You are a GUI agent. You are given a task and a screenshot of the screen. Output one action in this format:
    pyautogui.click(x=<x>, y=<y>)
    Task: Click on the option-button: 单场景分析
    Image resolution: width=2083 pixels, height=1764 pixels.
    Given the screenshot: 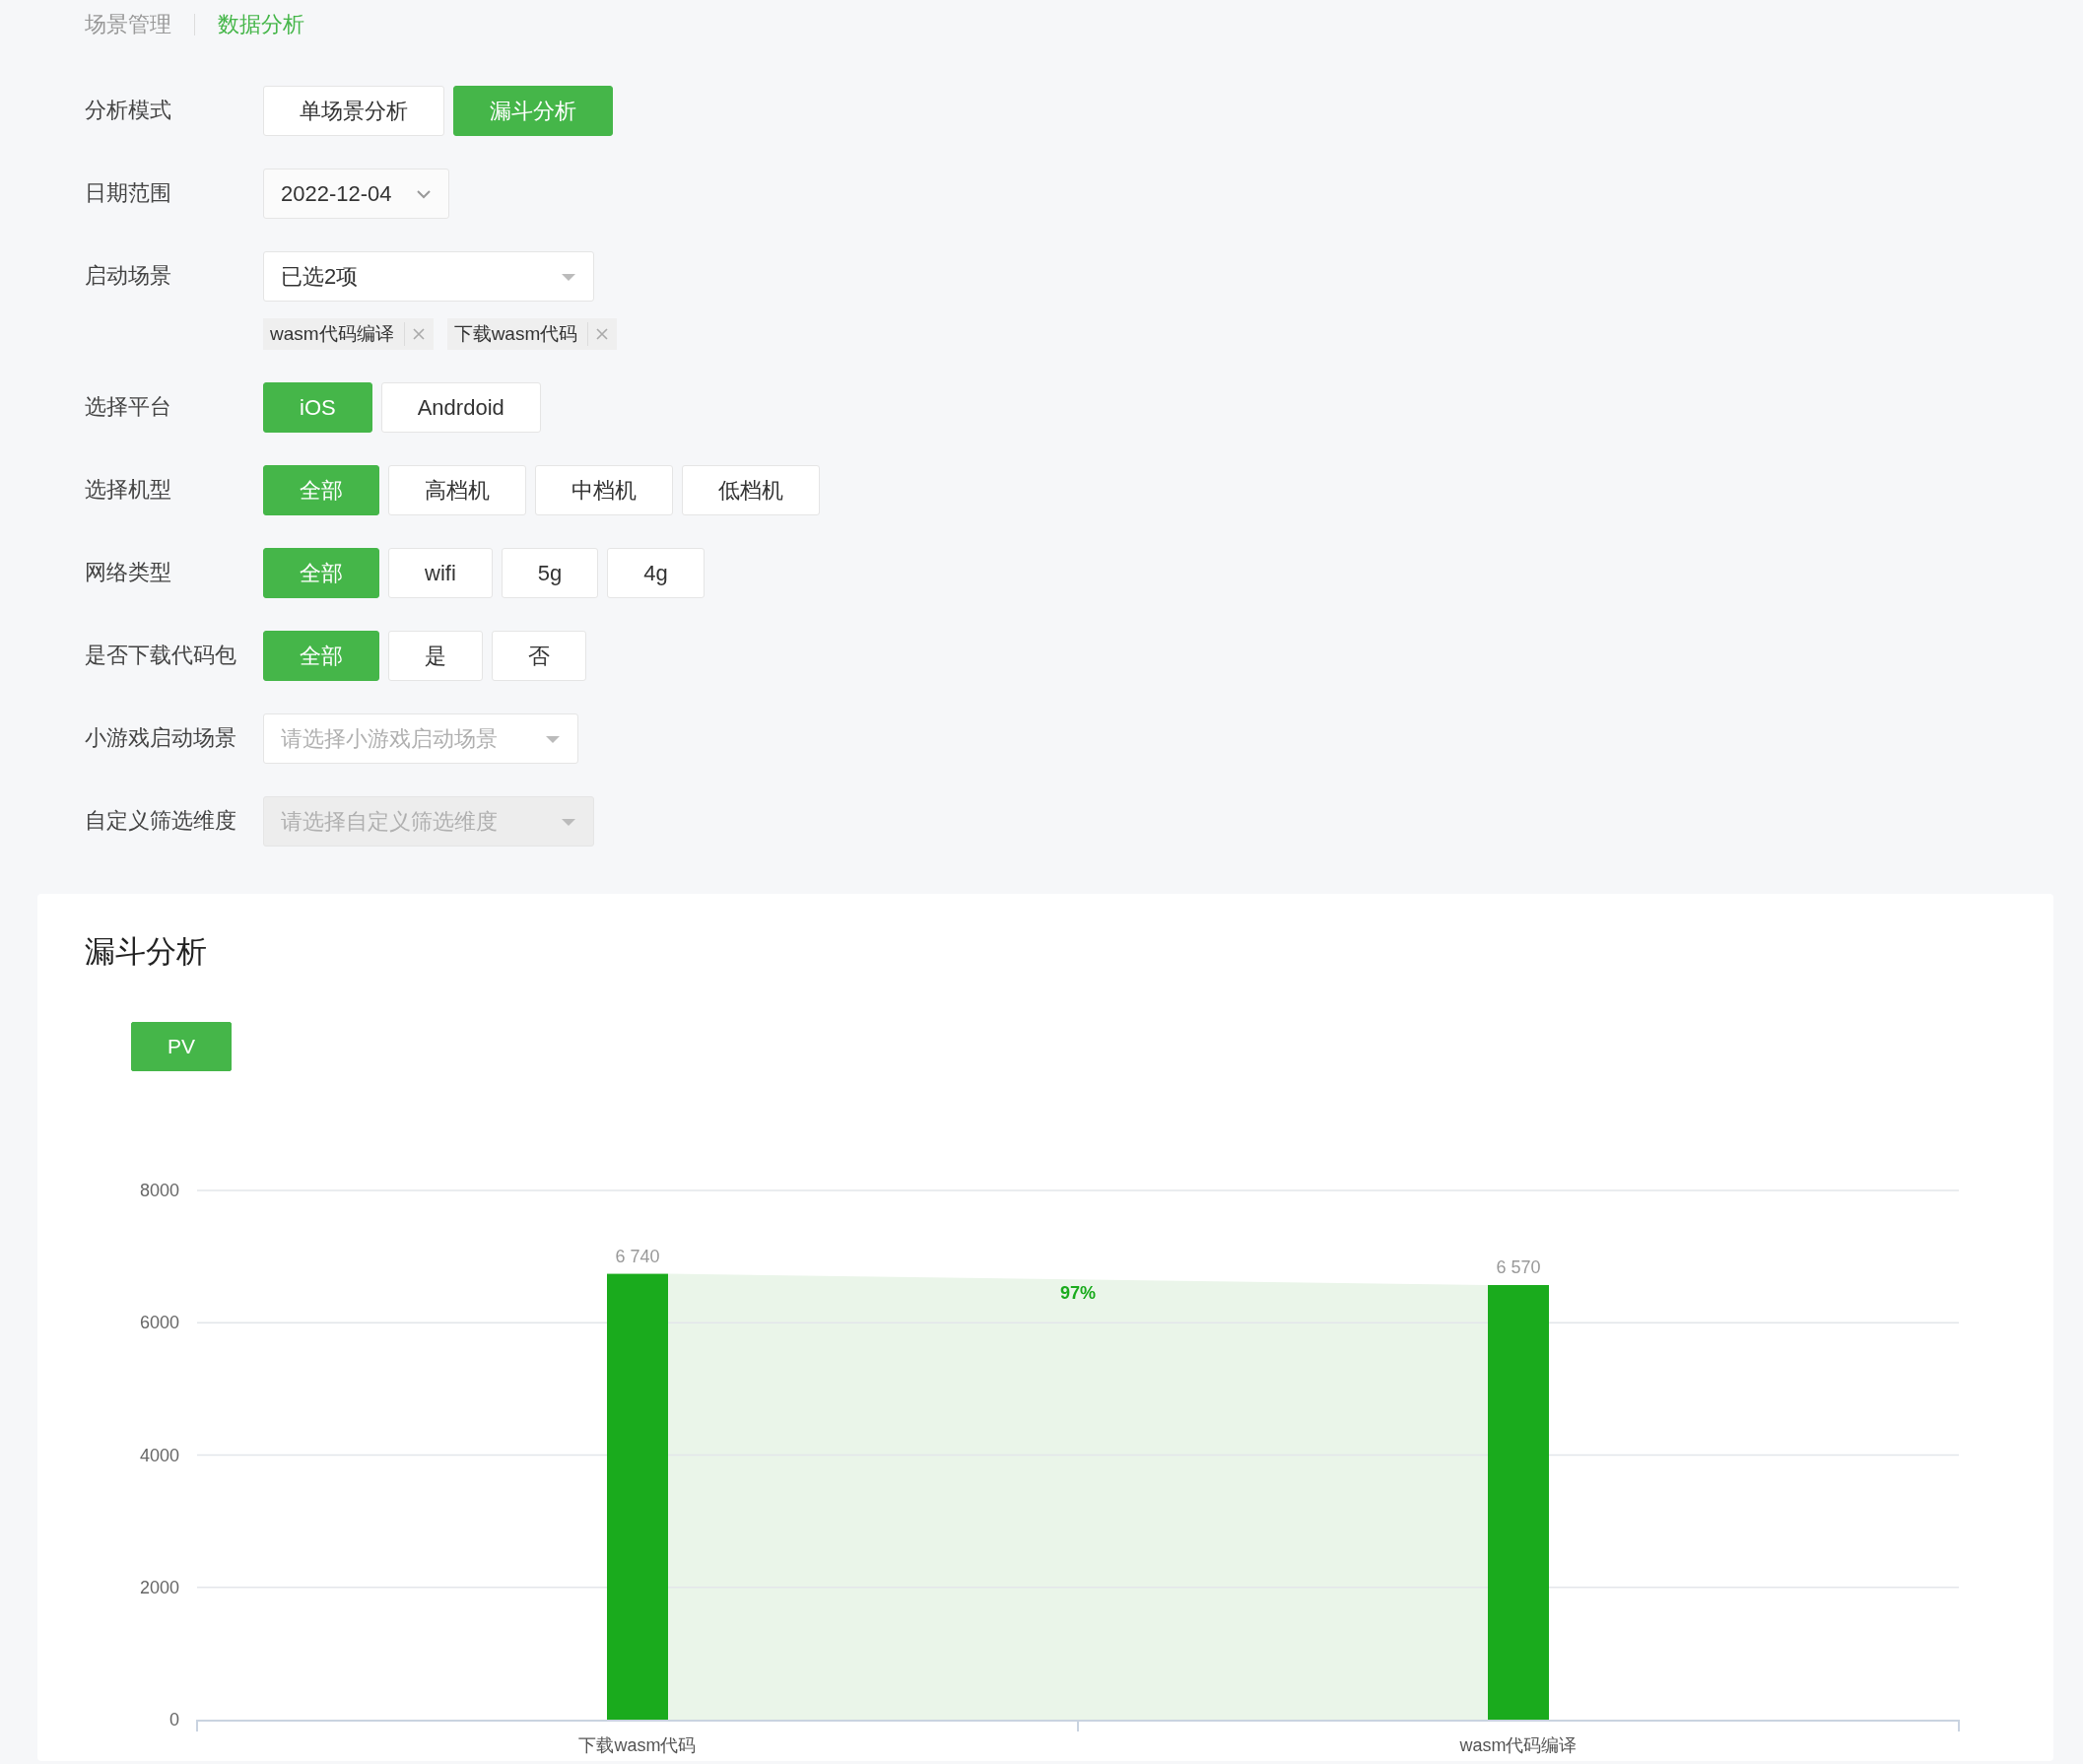 What is the action you would take?
    pyautogui.click(x=354, y=111)
    